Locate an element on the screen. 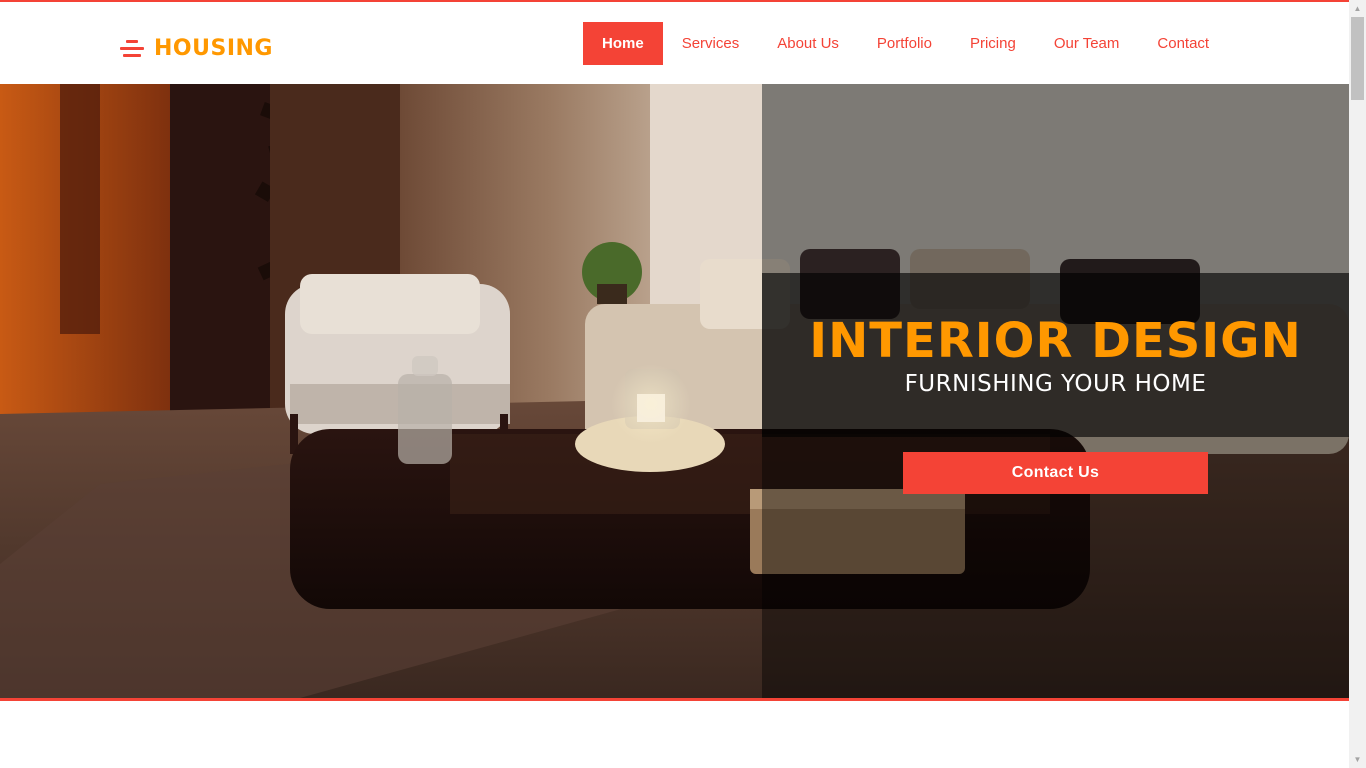 The height and width of the screenshot is (768, 1366). contact-us-button: Contact Us is located at coordinates (1055, 473).